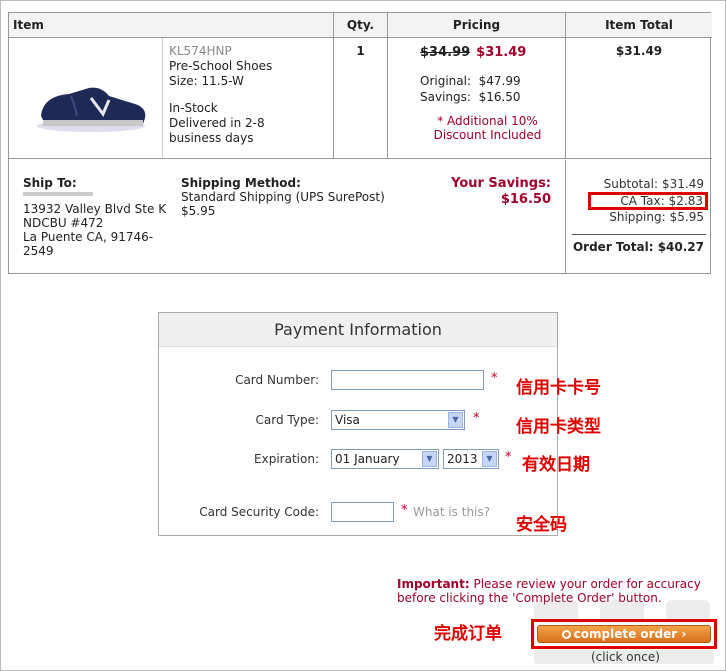 The image size is (726, 671). What do you see at coordinates (556, 465) in the screenshot?
I see `annotation-expiration: 有效日期` at bounding box center [556, 465].